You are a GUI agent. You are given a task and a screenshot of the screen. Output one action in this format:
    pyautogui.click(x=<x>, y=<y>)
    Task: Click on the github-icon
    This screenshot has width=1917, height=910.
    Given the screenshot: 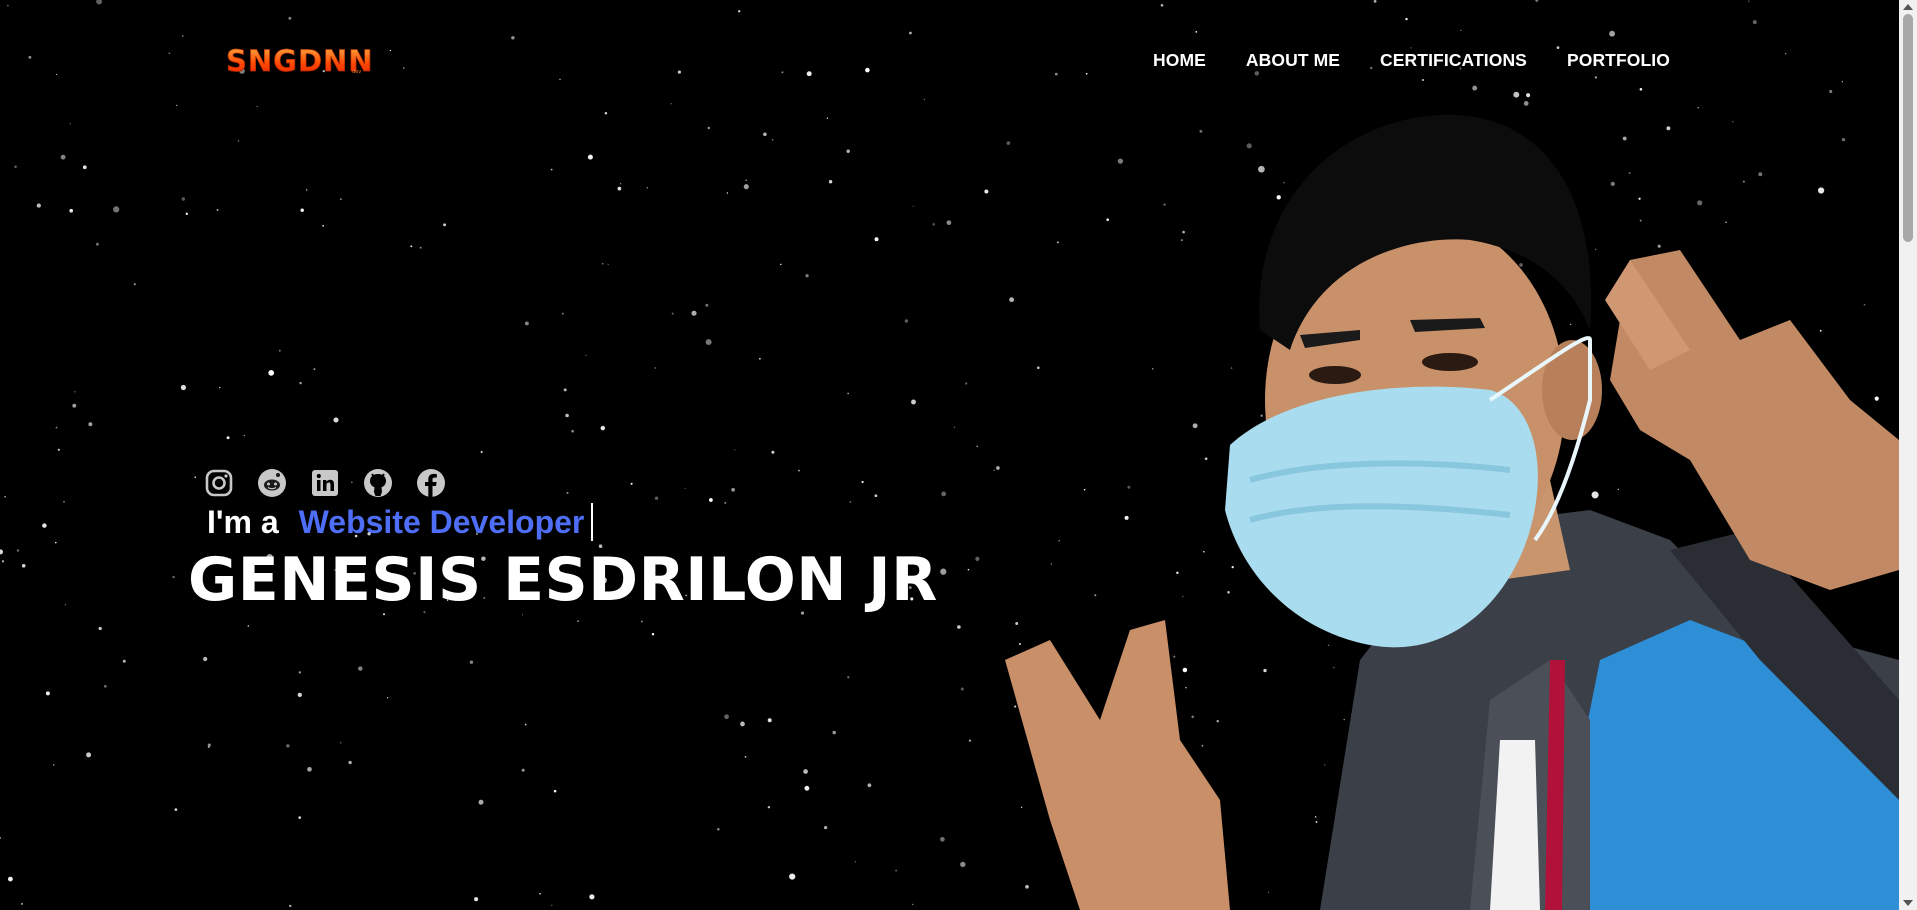 What is the action you would take?
    pyautogui.click(x=378, y=483)
    